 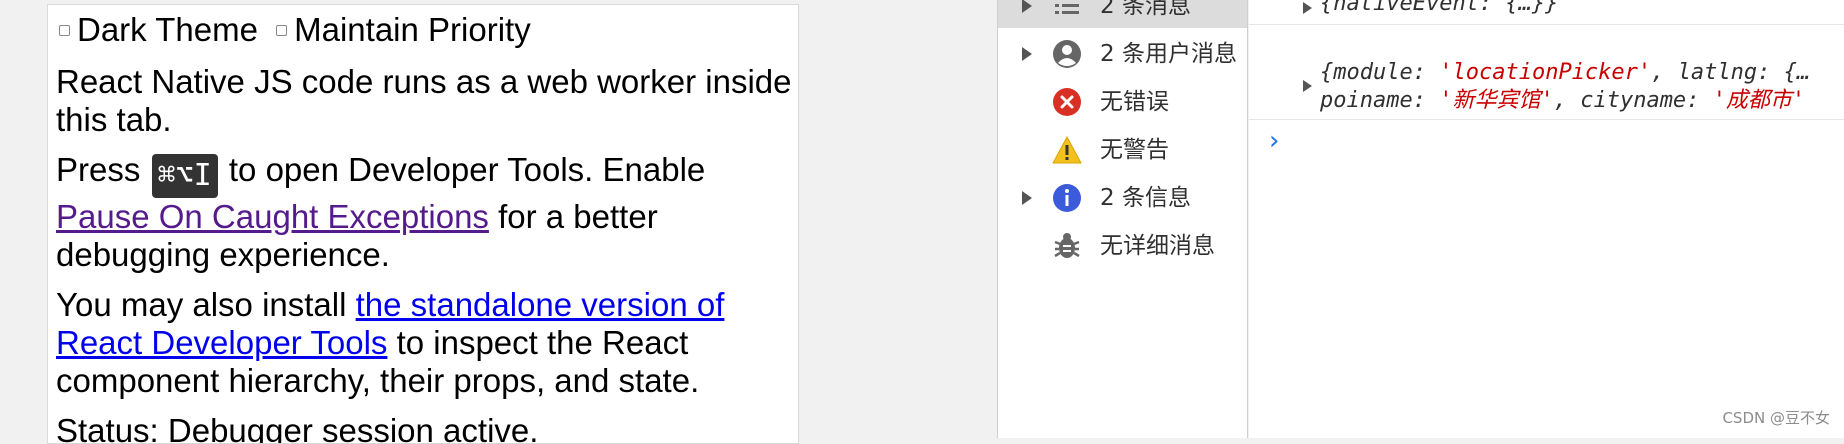 I want to click on standalone-prefix: You may also install, so click(x=206, y=304).